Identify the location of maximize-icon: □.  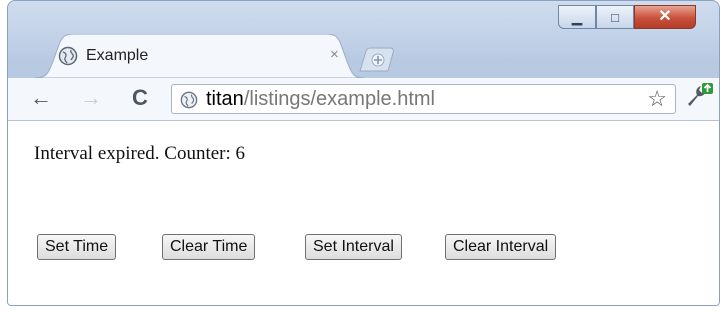
(615, 17).